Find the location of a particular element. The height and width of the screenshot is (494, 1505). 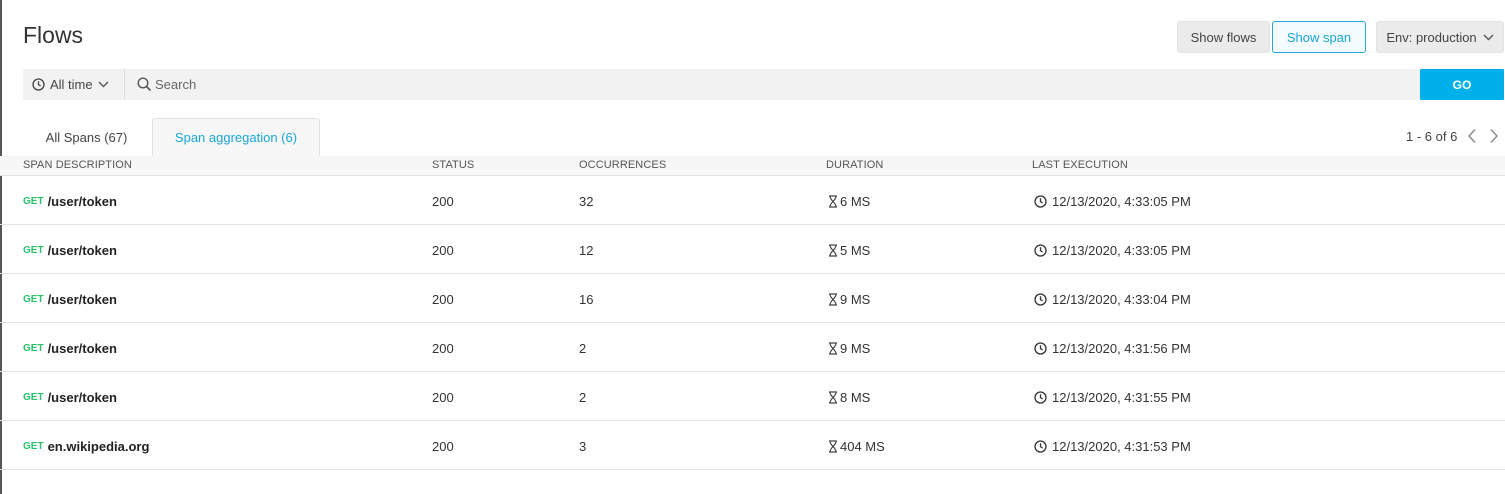

page-title: Flows is located at coordinates (53, 35).